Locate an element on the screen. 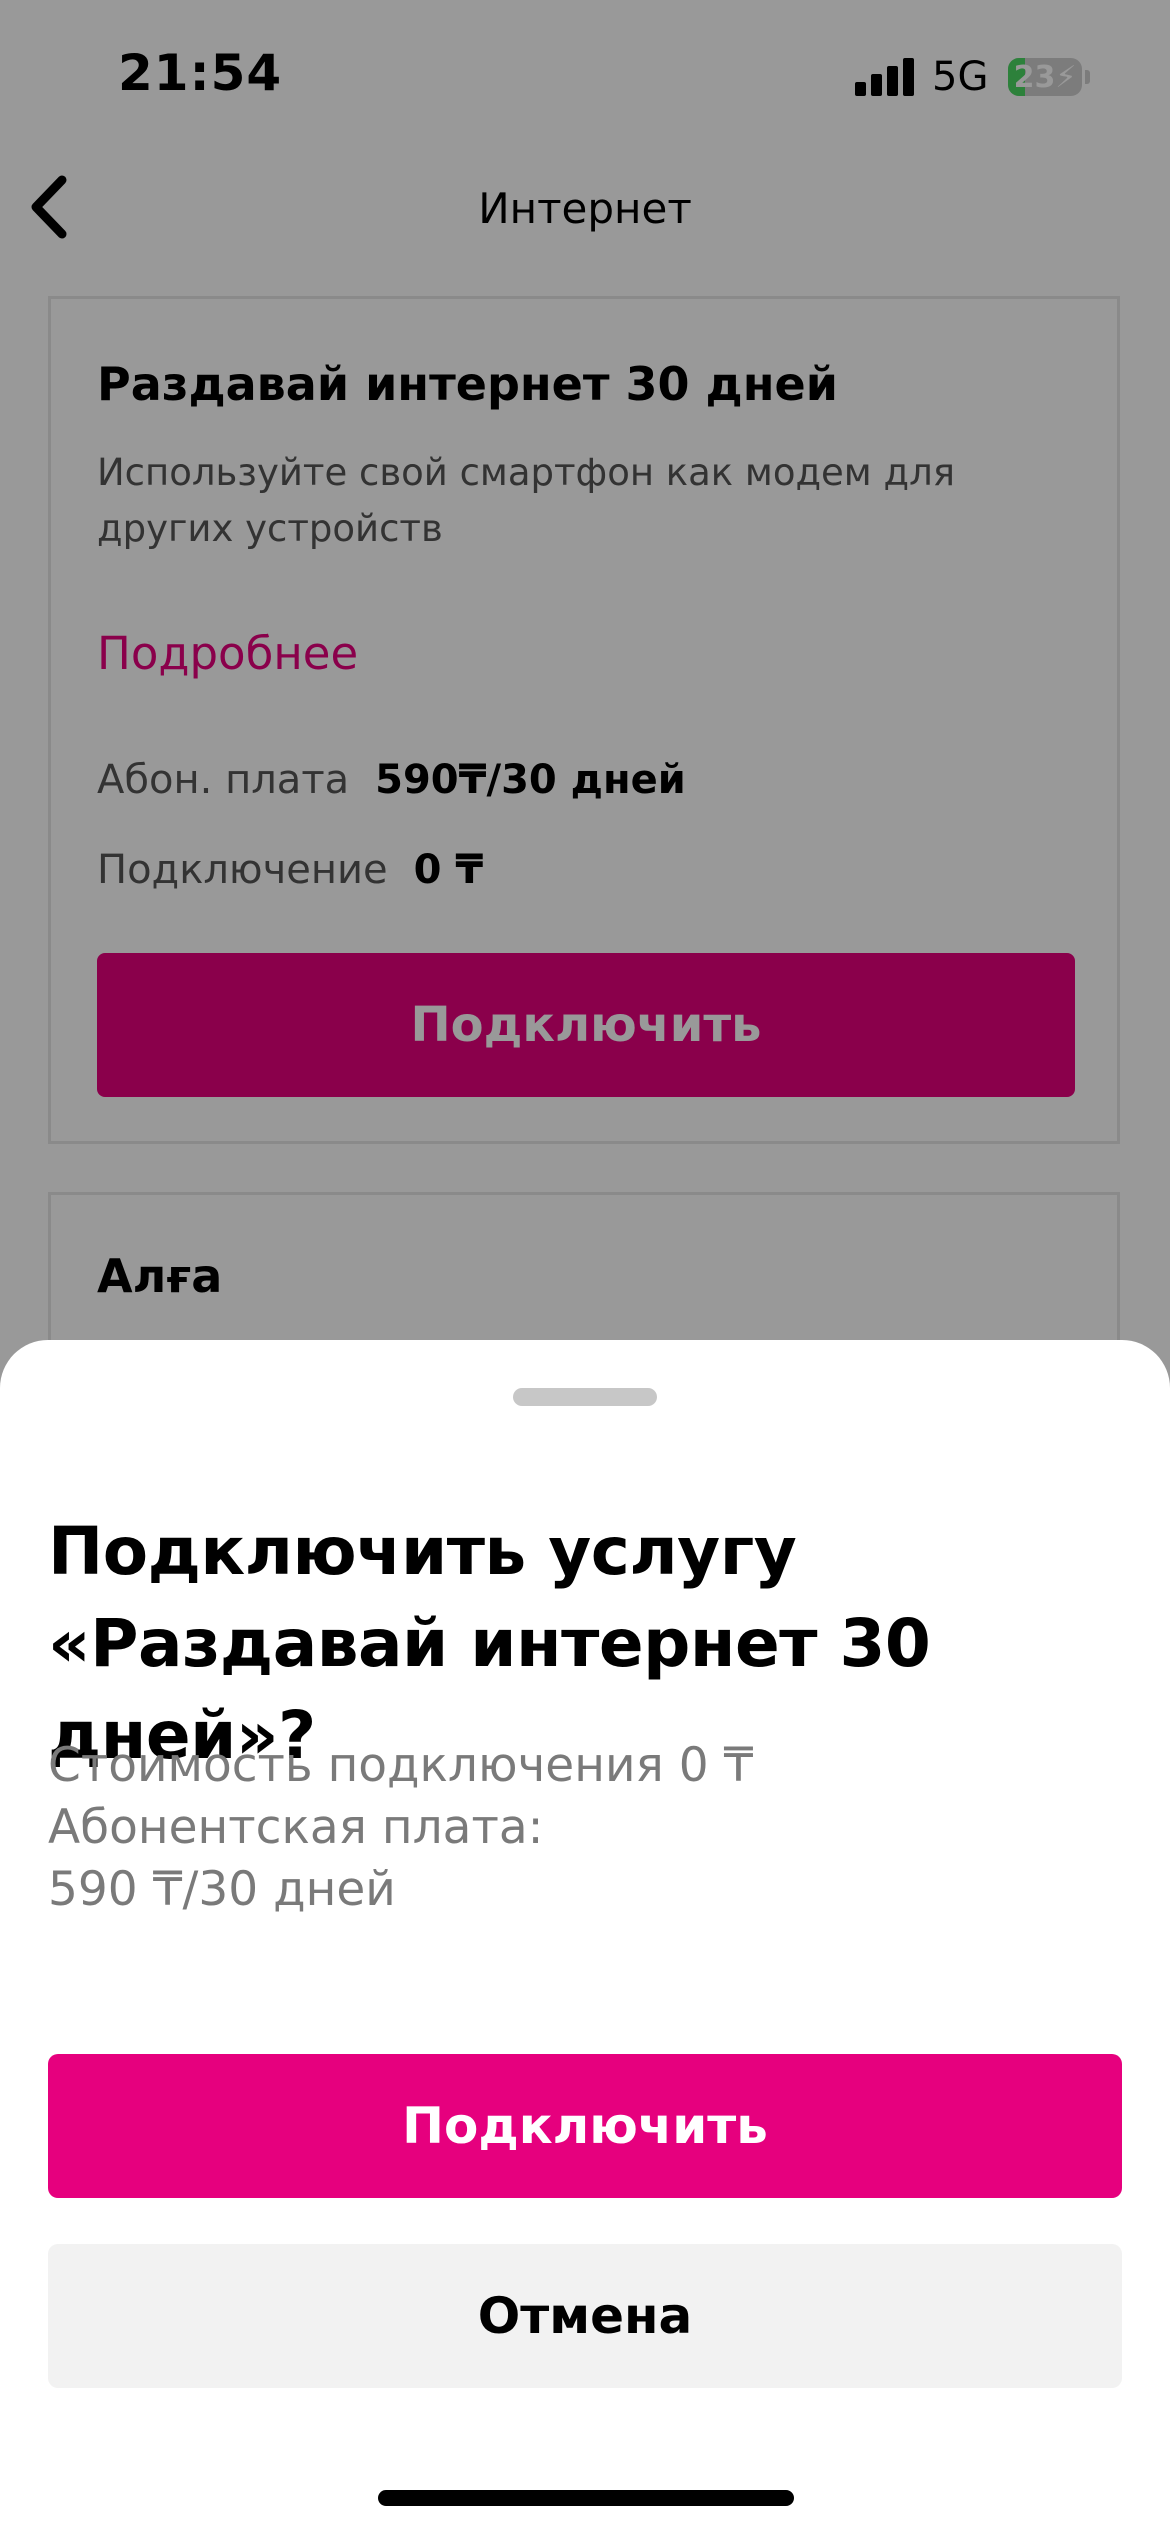 The image size is (1170, 2532). connection-cost-text: Стоимость подключения 0 ₸ is located at coordinates (401, 1765).